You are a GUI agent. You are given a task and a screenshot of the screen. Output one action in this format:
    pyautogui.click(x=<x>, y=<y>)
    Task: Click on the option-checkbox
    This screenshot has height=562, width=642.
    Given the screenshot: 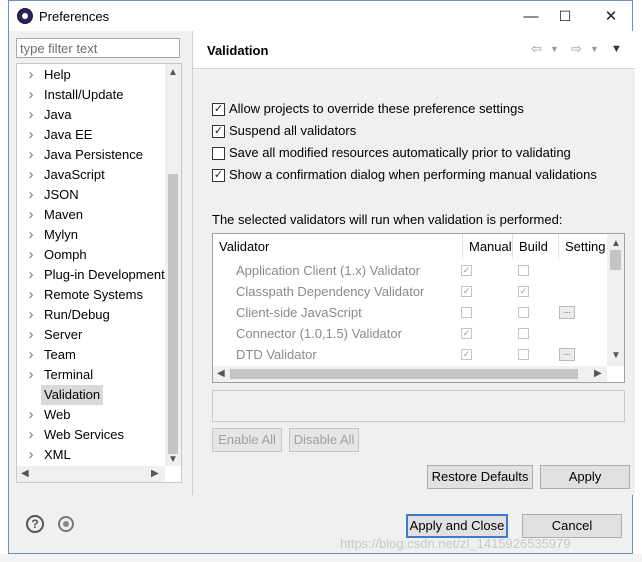 What is the action you would take?
    pyautogui.click(x=218, y=153)
    